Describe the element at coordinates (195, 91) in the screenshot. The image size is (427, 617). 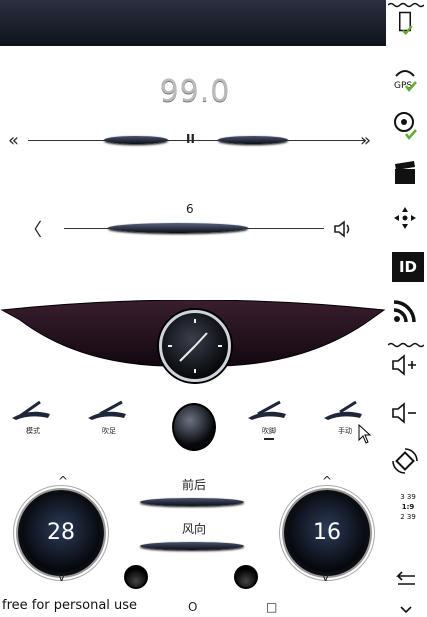
I see `radio-frequency: 99.0` at that location.